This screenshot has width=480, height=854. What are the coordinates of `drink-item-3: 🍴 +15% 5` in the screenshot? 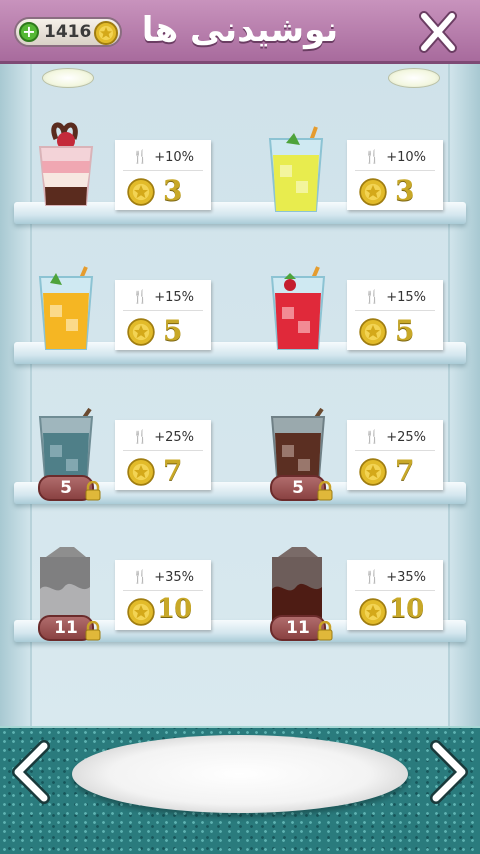 It's located at (130, 300).